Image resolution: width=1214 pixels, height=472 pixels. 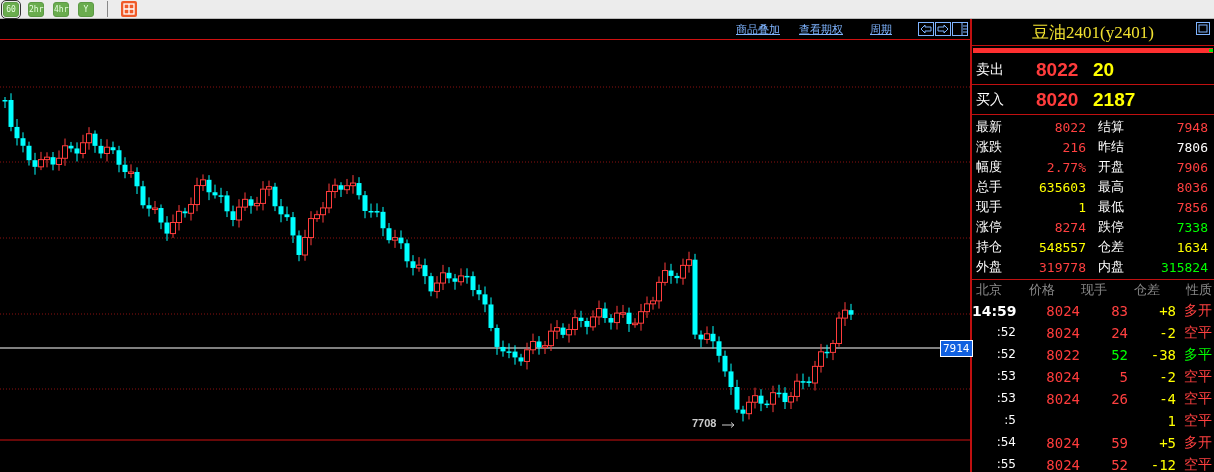 What do you see at coordinates (1093, 32) in the screenshot?
I see `contract-title: 豆油2401(y2401)` at bounding box center [1093, 32].